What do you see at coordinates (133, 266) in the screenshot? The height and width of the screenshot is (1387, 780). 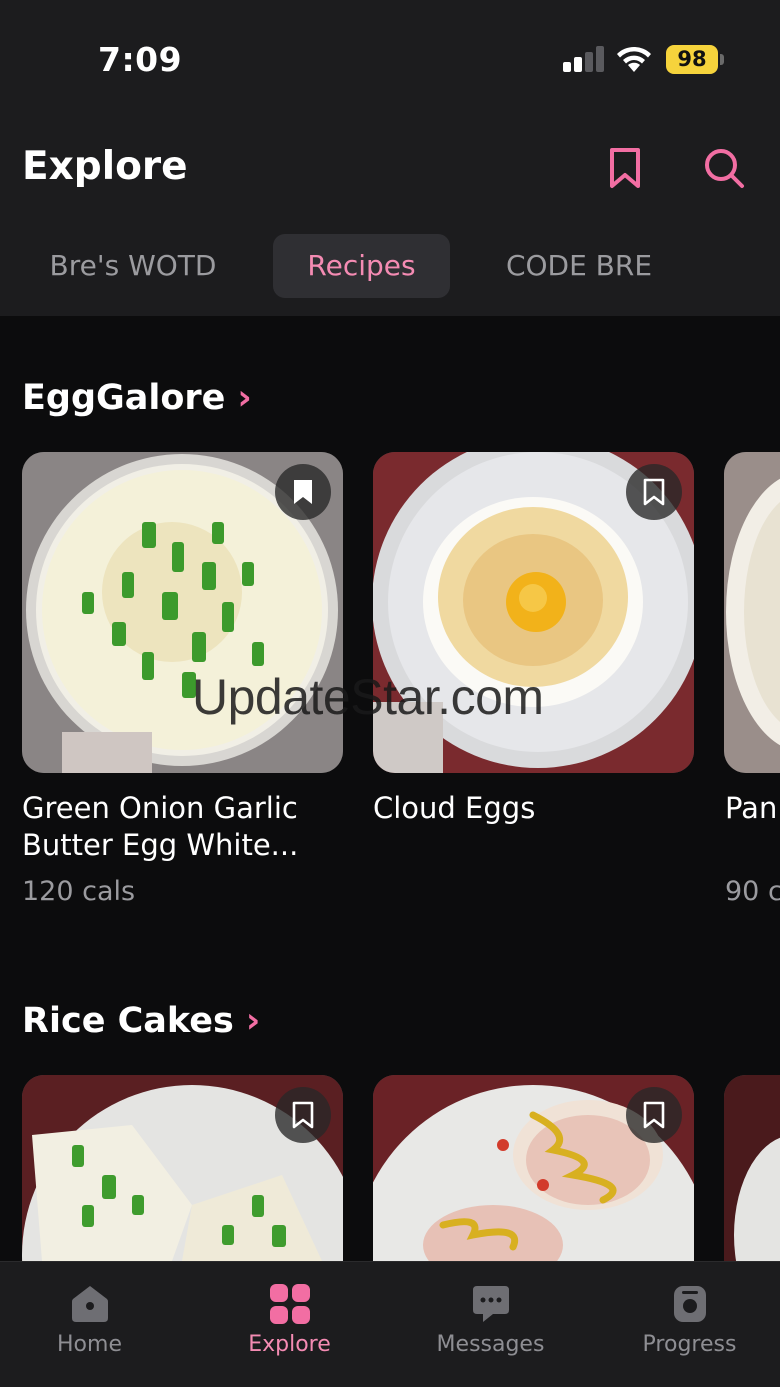 I see `tab-bres-wotd: Bre's WOTD` at bounding box center [133, 266].